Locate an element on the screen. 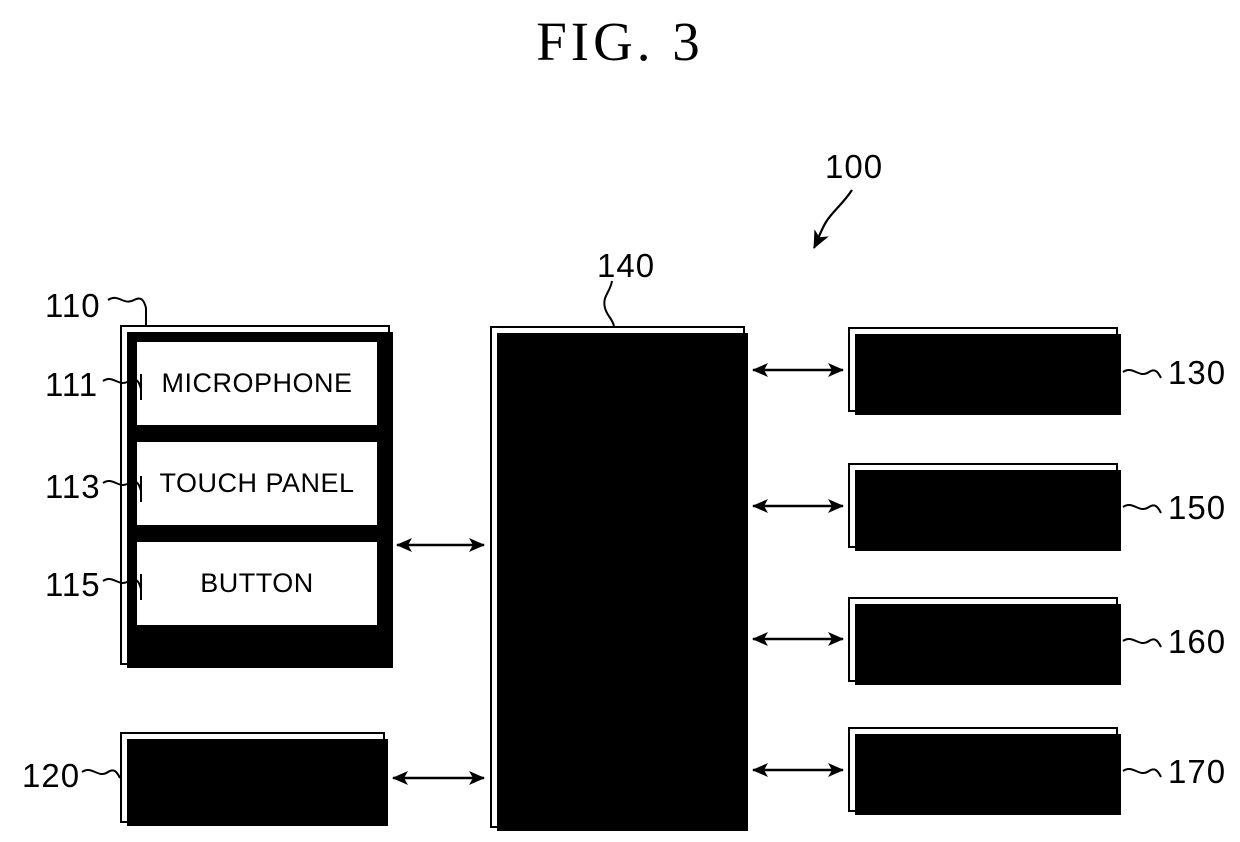  microphone-block: MICROPHONE is located at coordinates (257, 383).